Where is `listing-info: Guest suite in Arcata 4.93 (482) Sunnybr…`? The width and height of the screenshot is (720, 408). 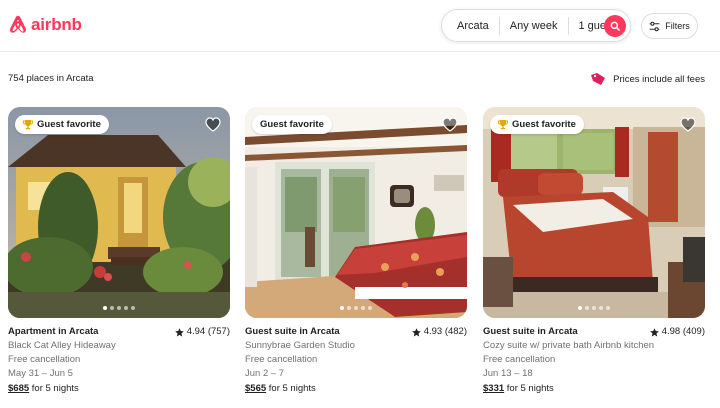
listing-info: Guest suite in Arcata 4.93 (482) Sunnybr… is located at coordinates (356, 360).